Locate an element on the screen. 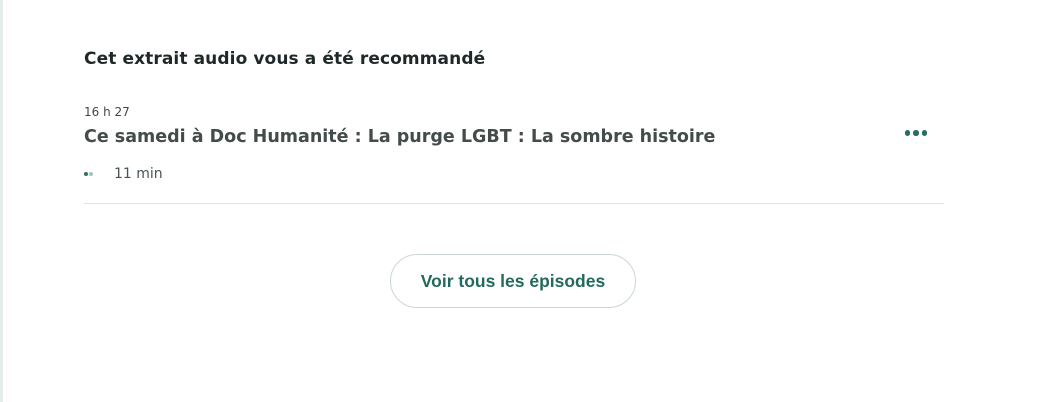 Image resolution: width=1047 pixels, height=402 pixels. left-border is located at coordinates (1, 201).